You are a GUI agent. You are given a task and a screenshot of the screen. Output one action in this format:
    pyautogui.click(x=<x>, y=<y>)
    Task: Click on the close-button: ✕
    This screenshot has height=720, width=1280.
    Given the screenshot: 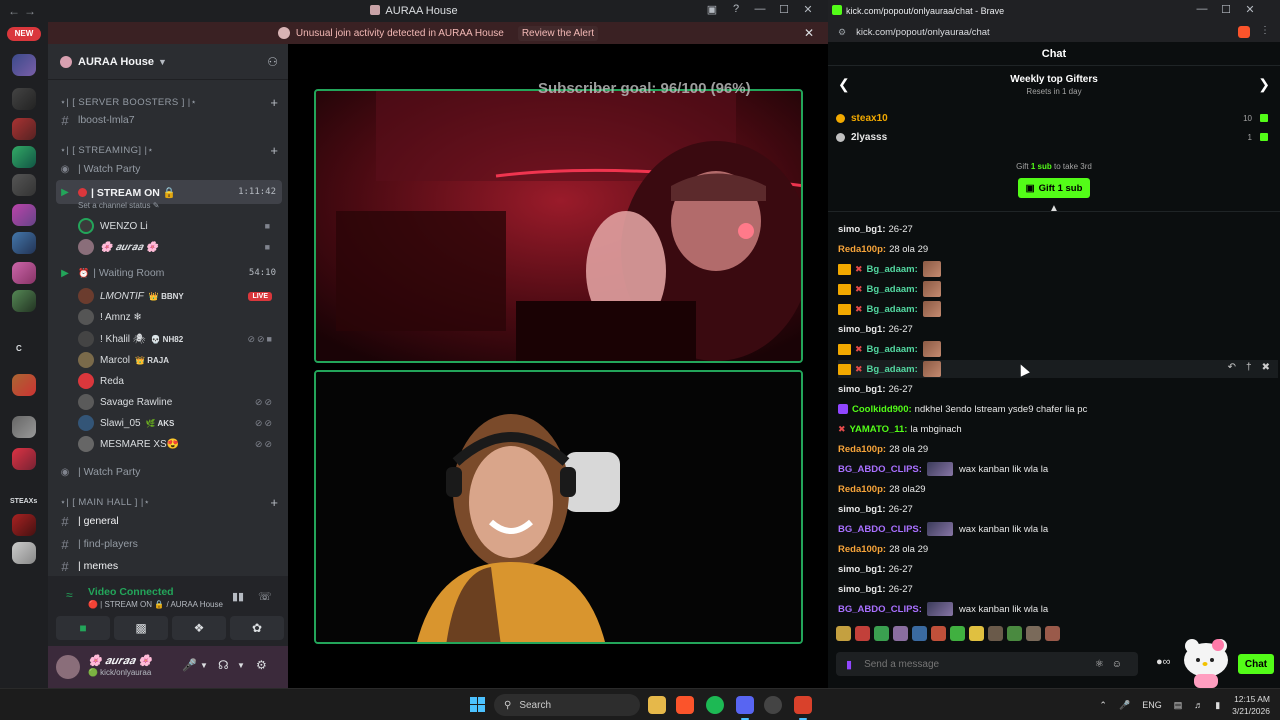 What is the action you would take?
    pyautogui.click(x=808, y=9)
    